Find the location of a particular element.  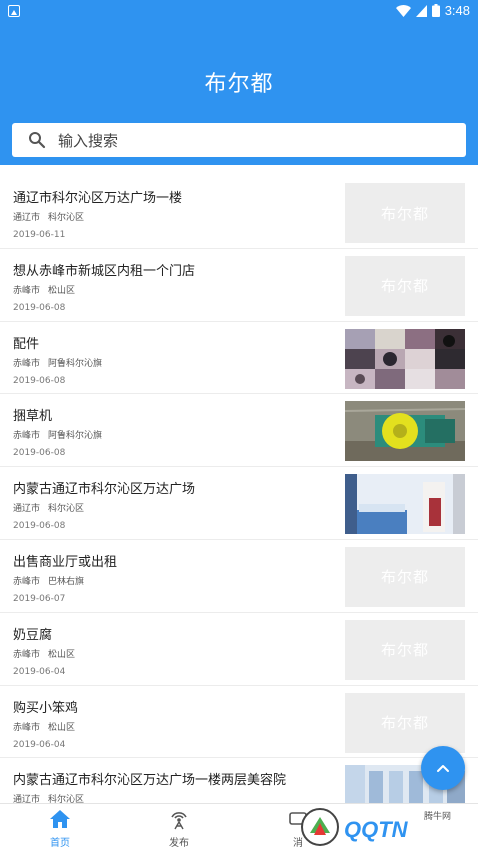

page-title: 布尔都 is located at coordinates (239, 84).